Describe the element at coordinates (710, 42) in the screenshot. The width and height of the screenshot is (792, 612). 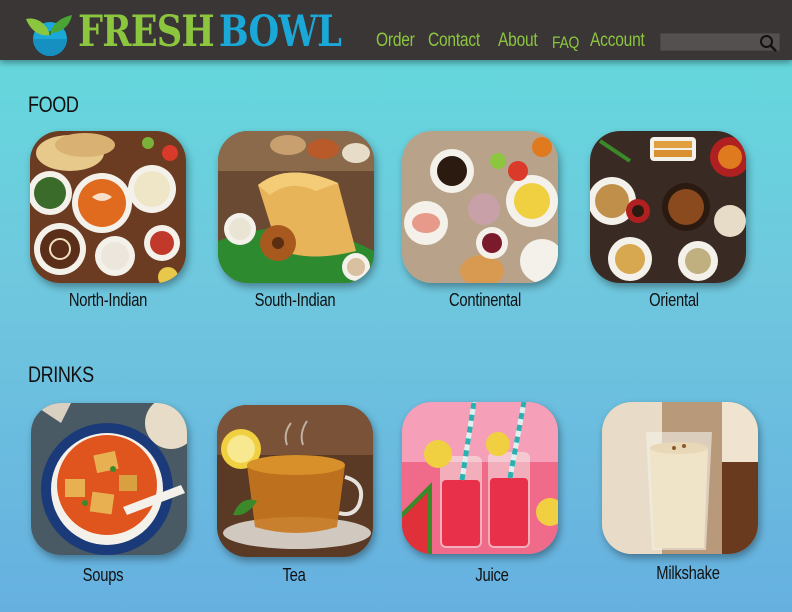
I see `search-input` at that location.